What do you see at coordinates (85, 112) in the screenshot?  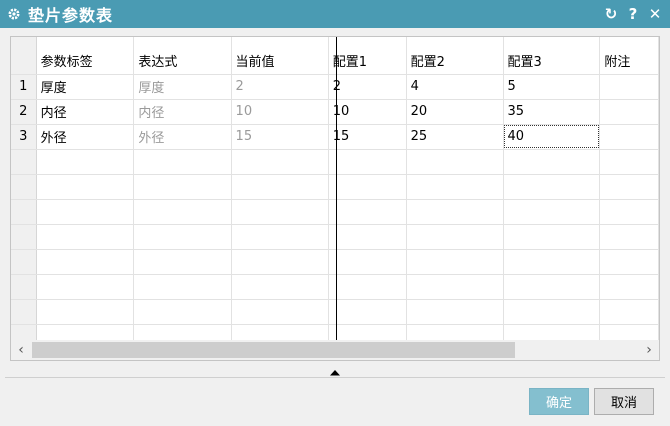 I see `cell-label: 内径` at bounding box center [85, 112].